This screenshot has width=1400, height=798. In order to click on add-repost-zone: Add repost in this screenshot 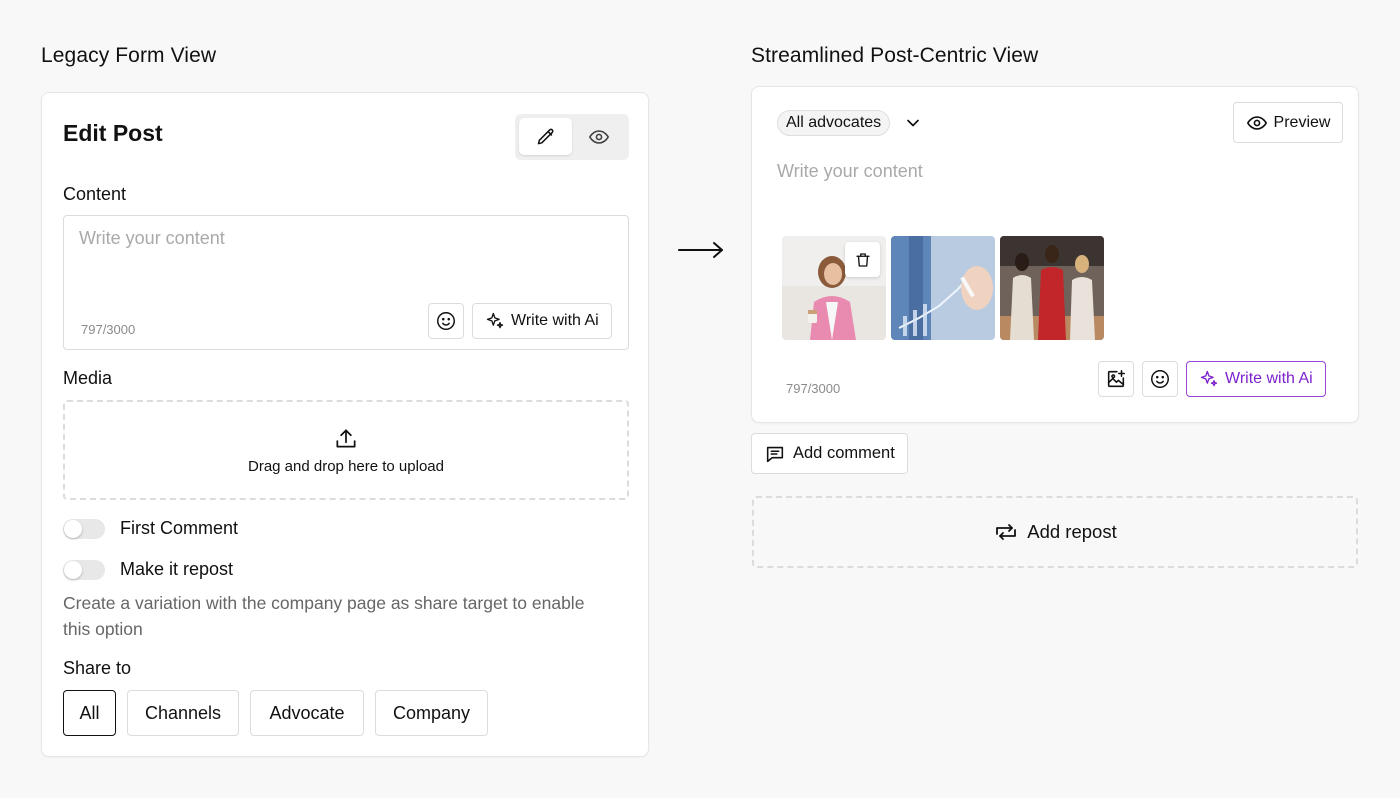, I will do `click(1055, 532)`.